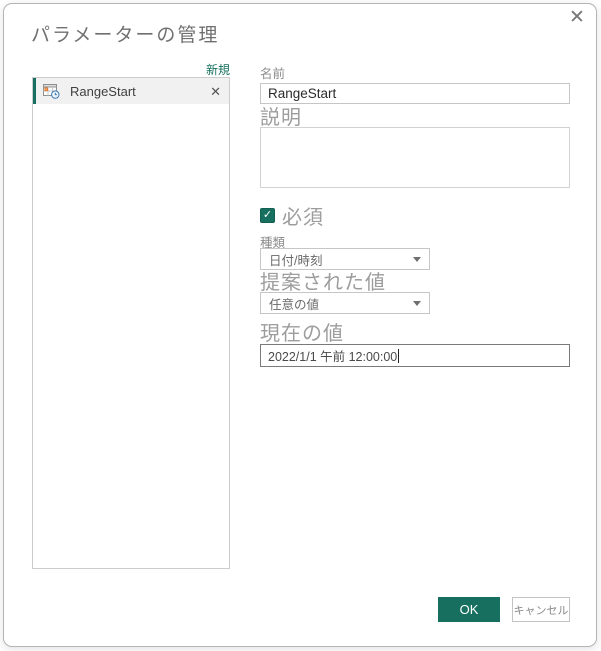 The height and width of the screenshot is (651, 601). I want to click on current-value-label: 現在の値, so click(302, 334).